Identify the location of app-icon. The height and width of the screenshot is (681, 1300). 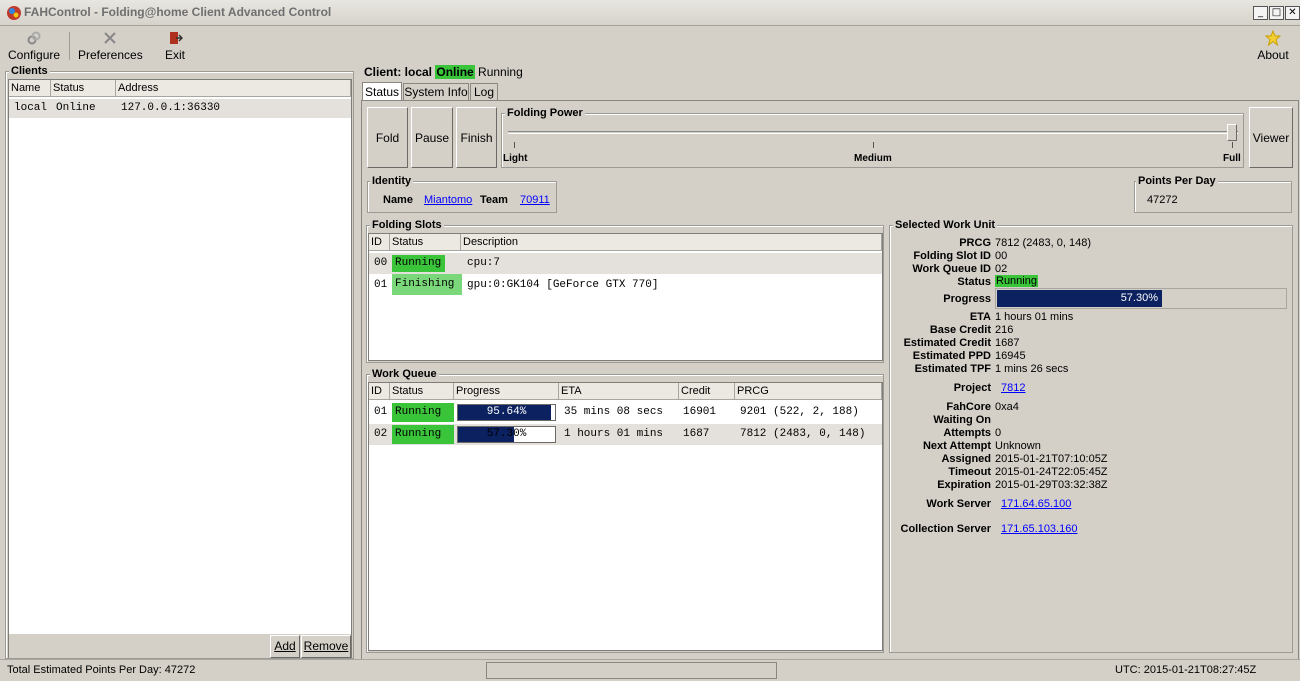
(14, 13).